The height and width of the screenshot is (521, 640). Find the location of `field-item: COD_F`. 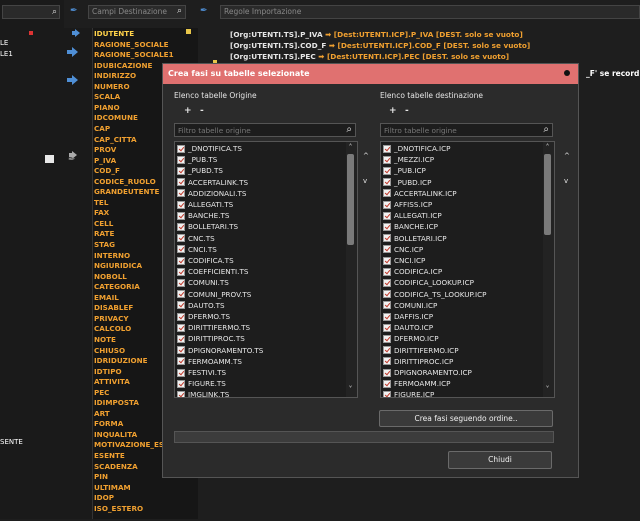

field-item: COD_F is located at coordinates (107, 170).